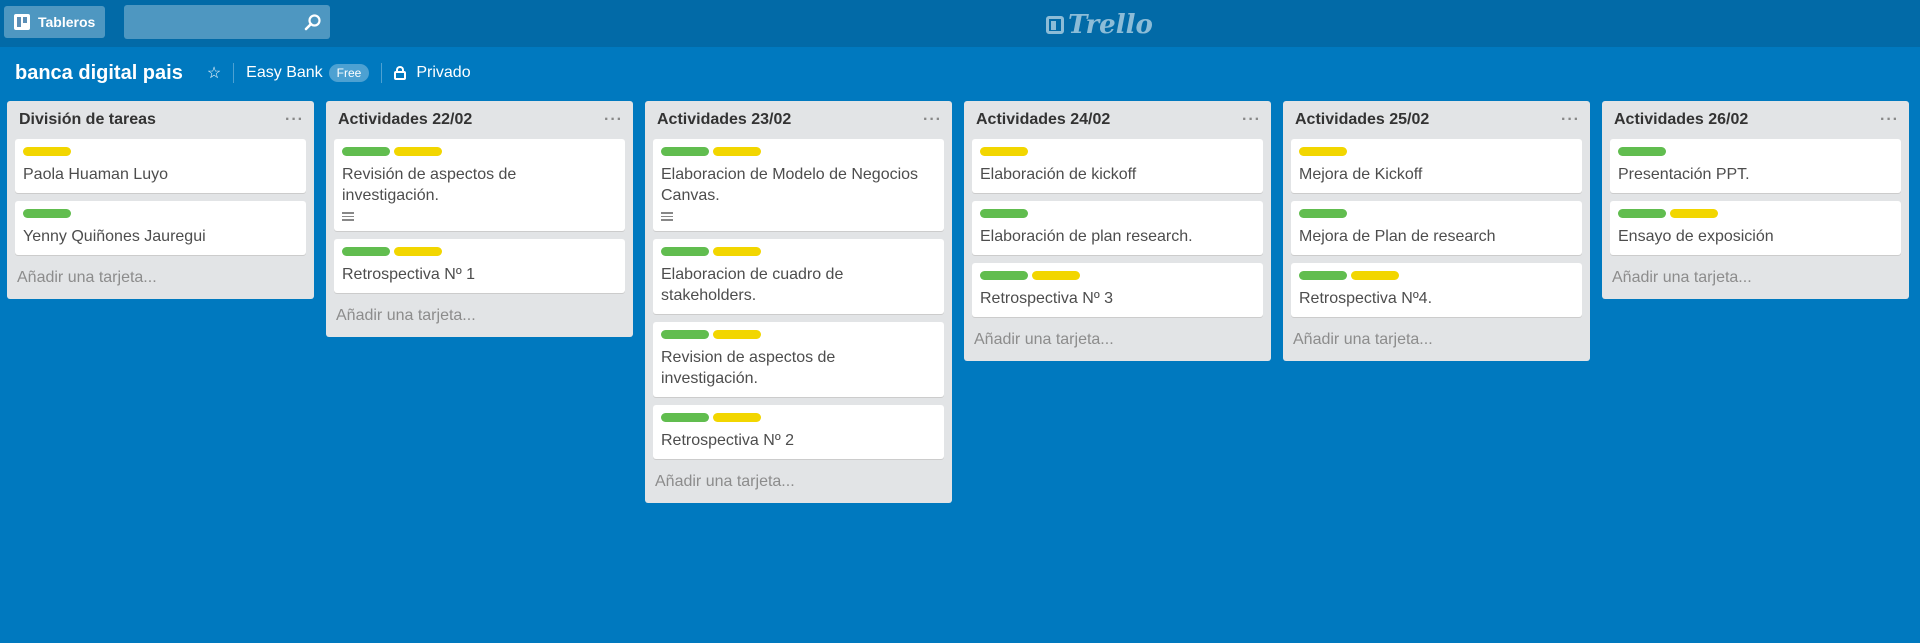 This screenshot has width=1920, height=643. Describe the element at coordinates (409, 274) in the screenshot. I see `card-title: Retrospectiva Nº 1` at that location.